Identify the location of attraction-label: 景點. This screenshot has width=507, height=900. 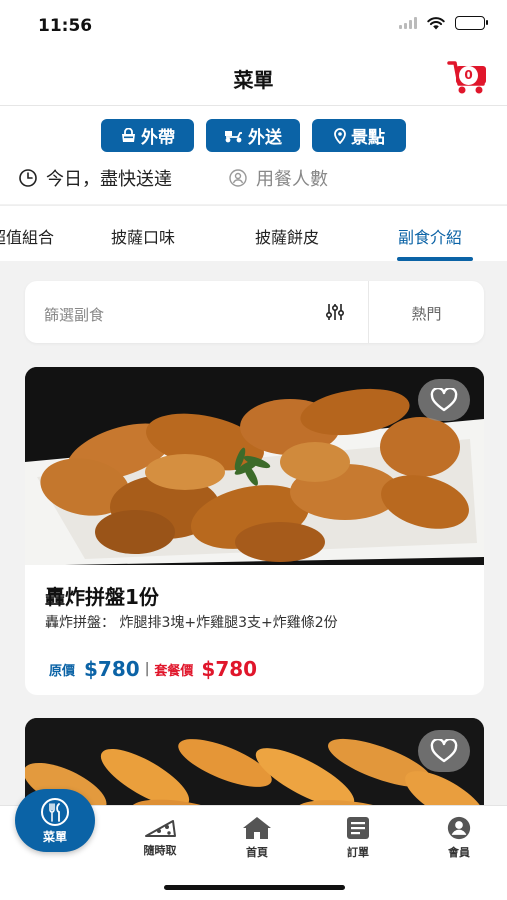
(368, 138).